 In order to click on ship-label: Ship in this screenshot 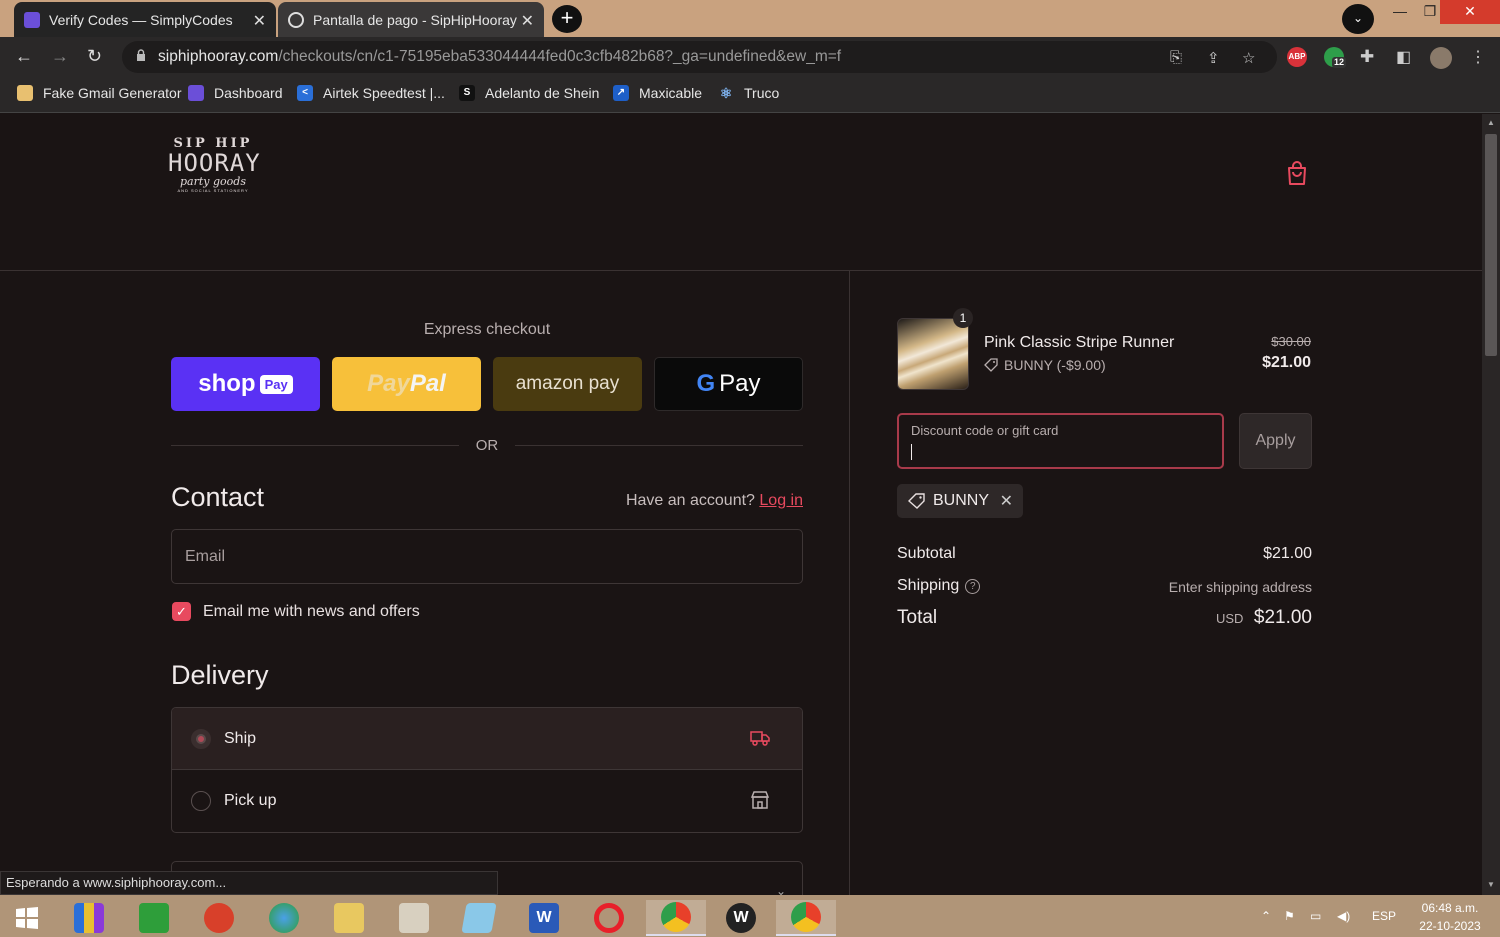, I will do `click(240, 738)`.